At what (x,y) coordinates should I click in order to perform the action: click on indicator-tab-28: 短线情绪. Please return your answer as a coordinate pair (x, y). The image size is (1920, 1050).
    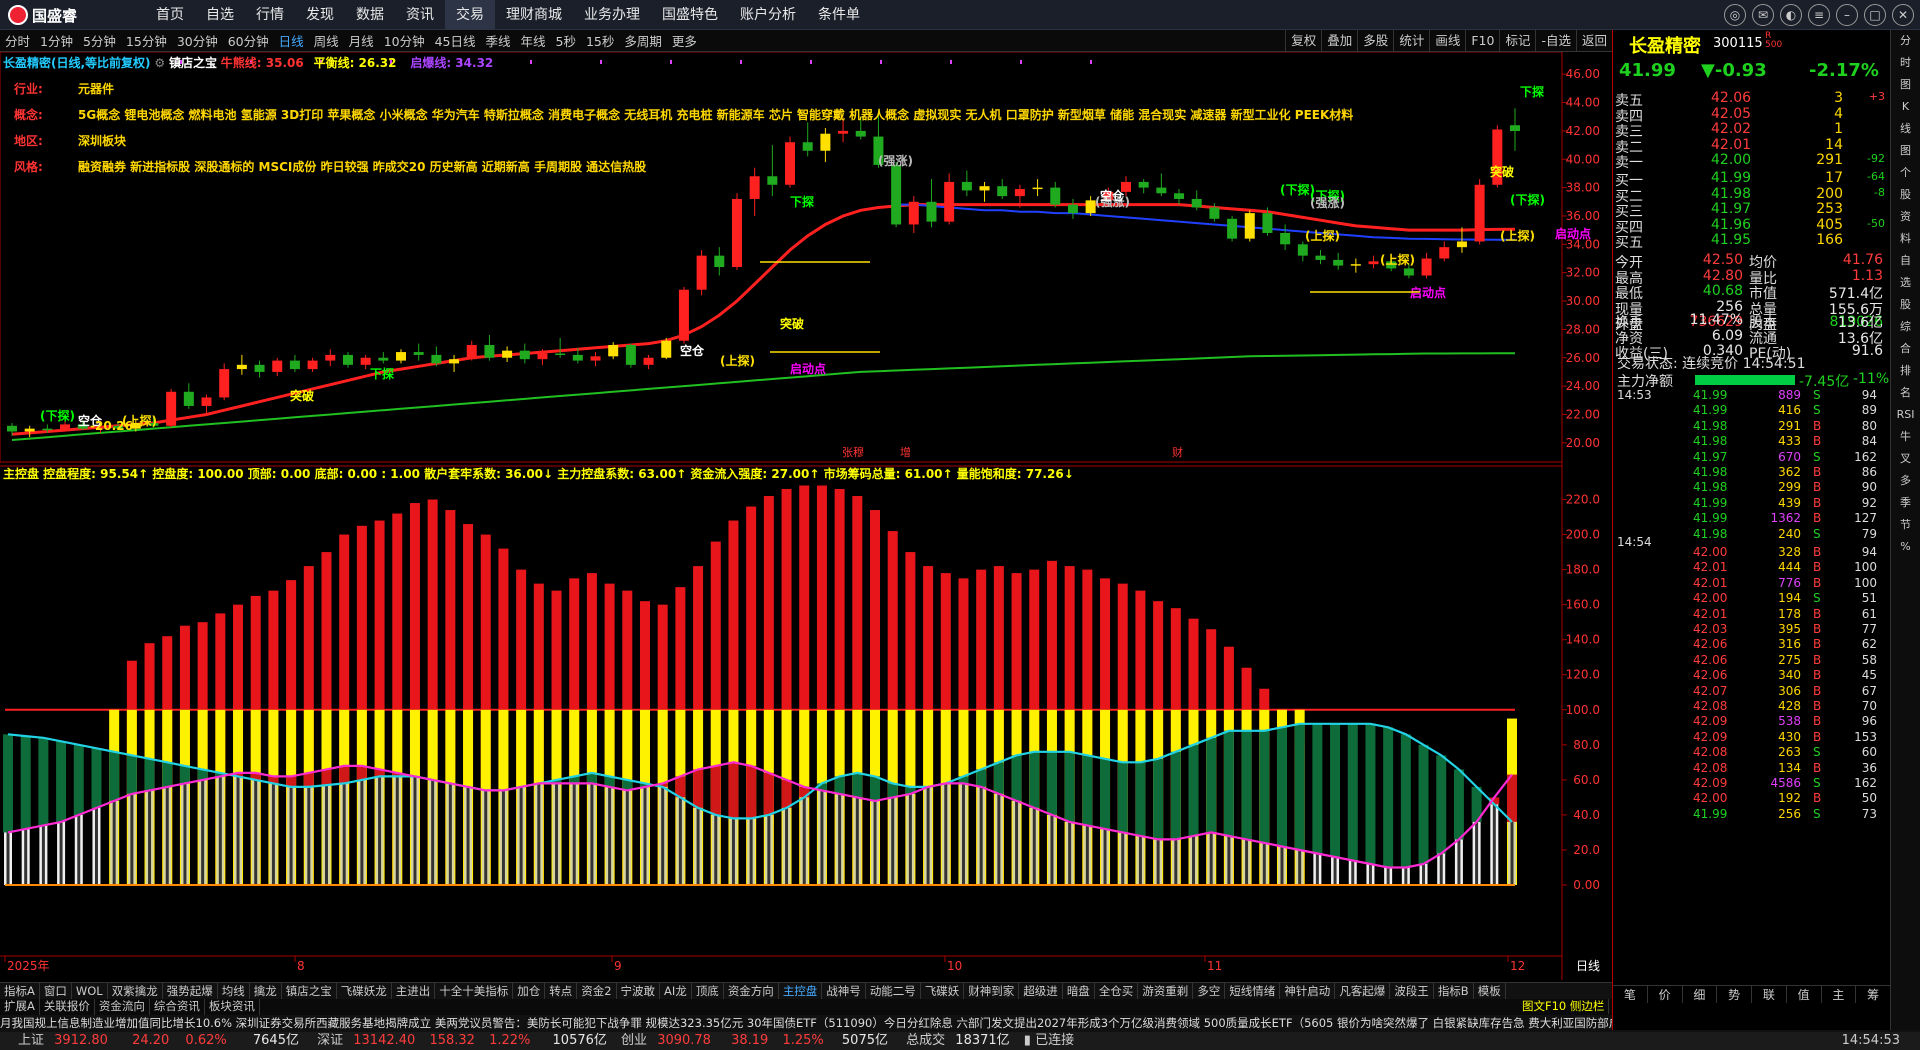
    Looking at the image, I should click on (1253, 991).